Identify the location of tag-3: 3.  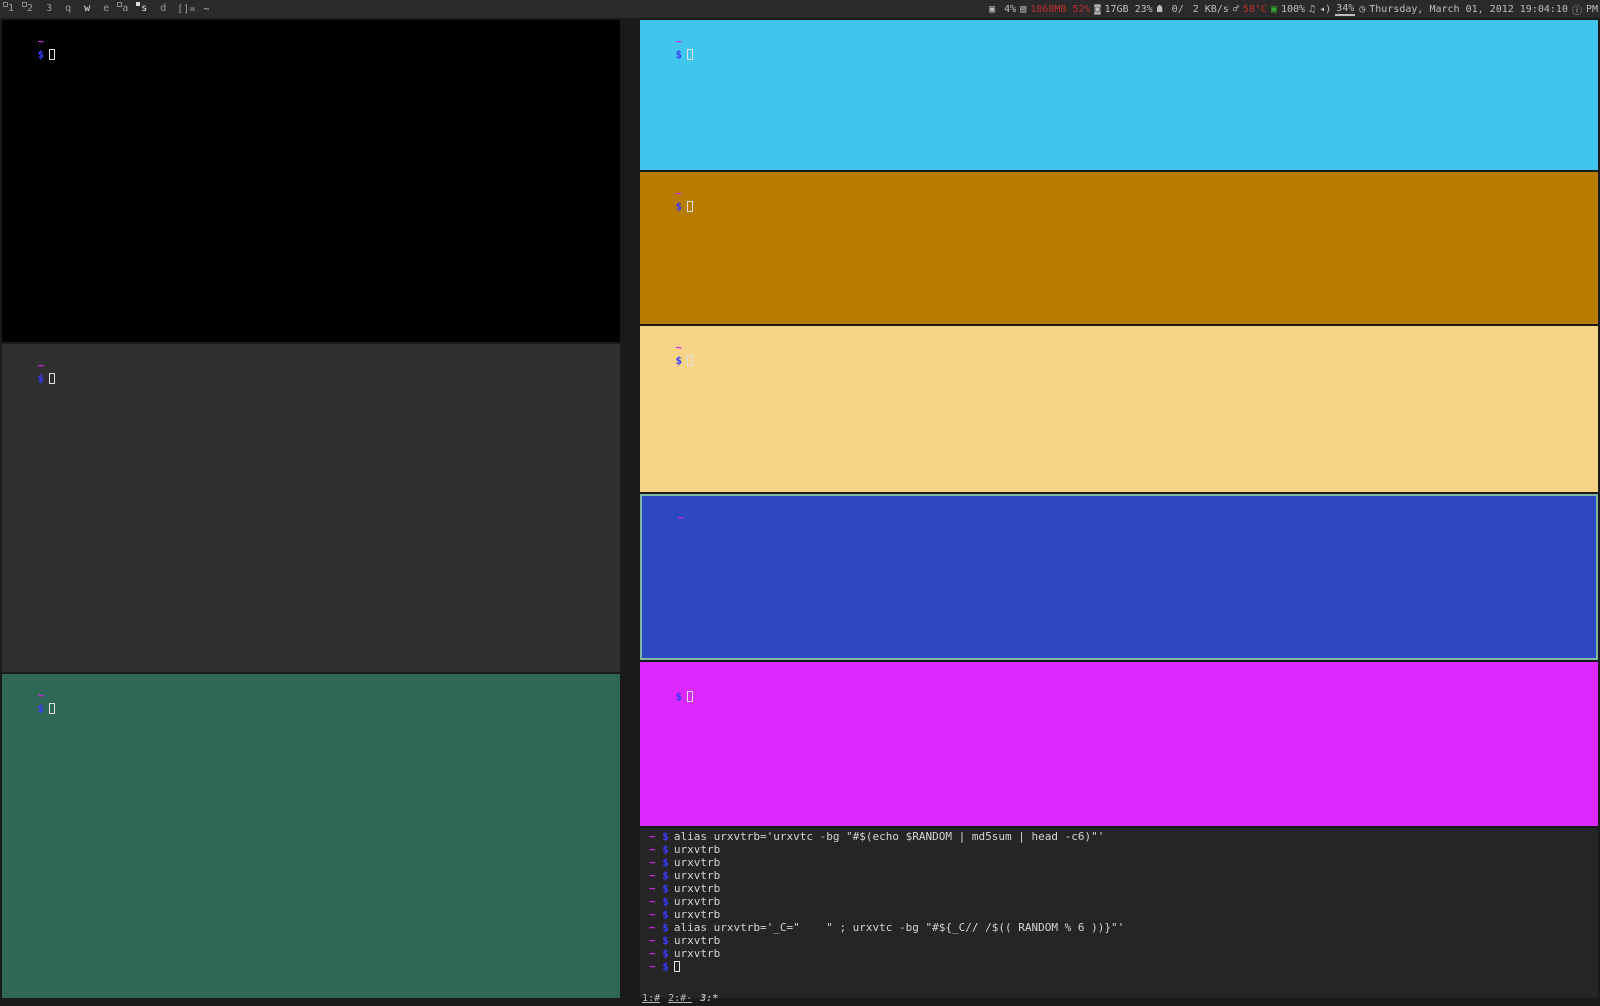
(49, 9).